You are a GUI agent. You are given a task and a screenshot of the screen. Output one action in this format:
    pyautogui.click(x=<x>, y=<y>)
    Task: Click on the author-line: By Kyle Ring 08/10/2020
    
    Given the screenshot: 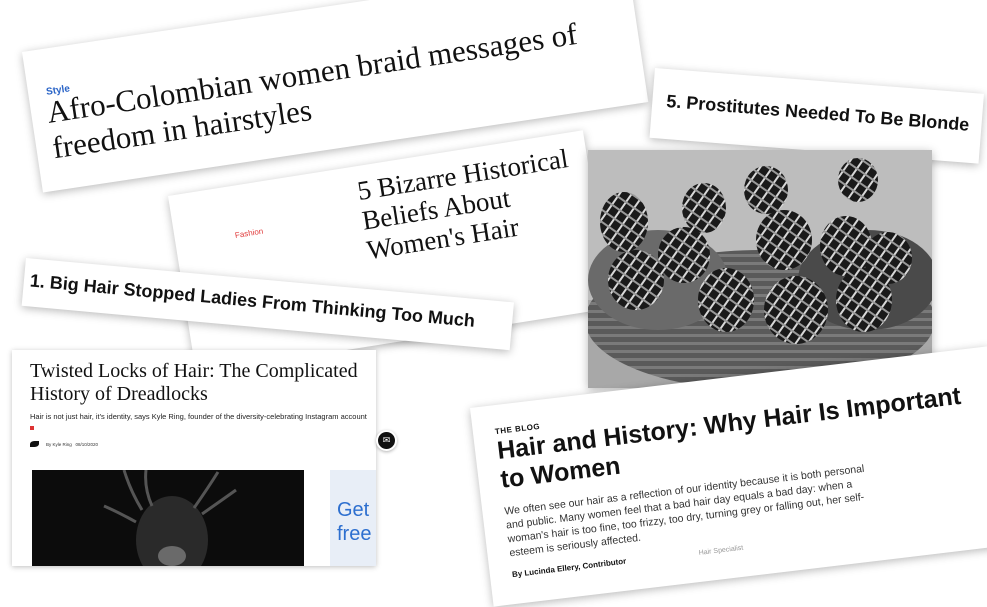 What is the action you would take?
    pyautogui.click(x=72, y=444)
    